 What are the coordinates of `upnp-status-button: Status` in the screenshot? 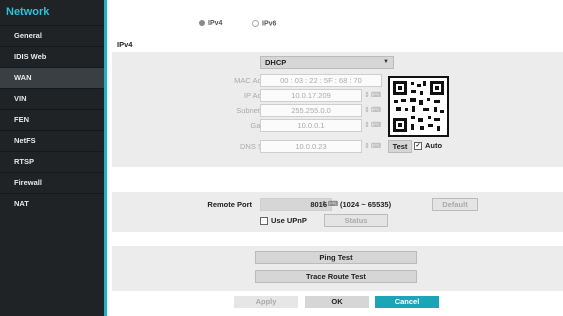 It's located at (356, 220).